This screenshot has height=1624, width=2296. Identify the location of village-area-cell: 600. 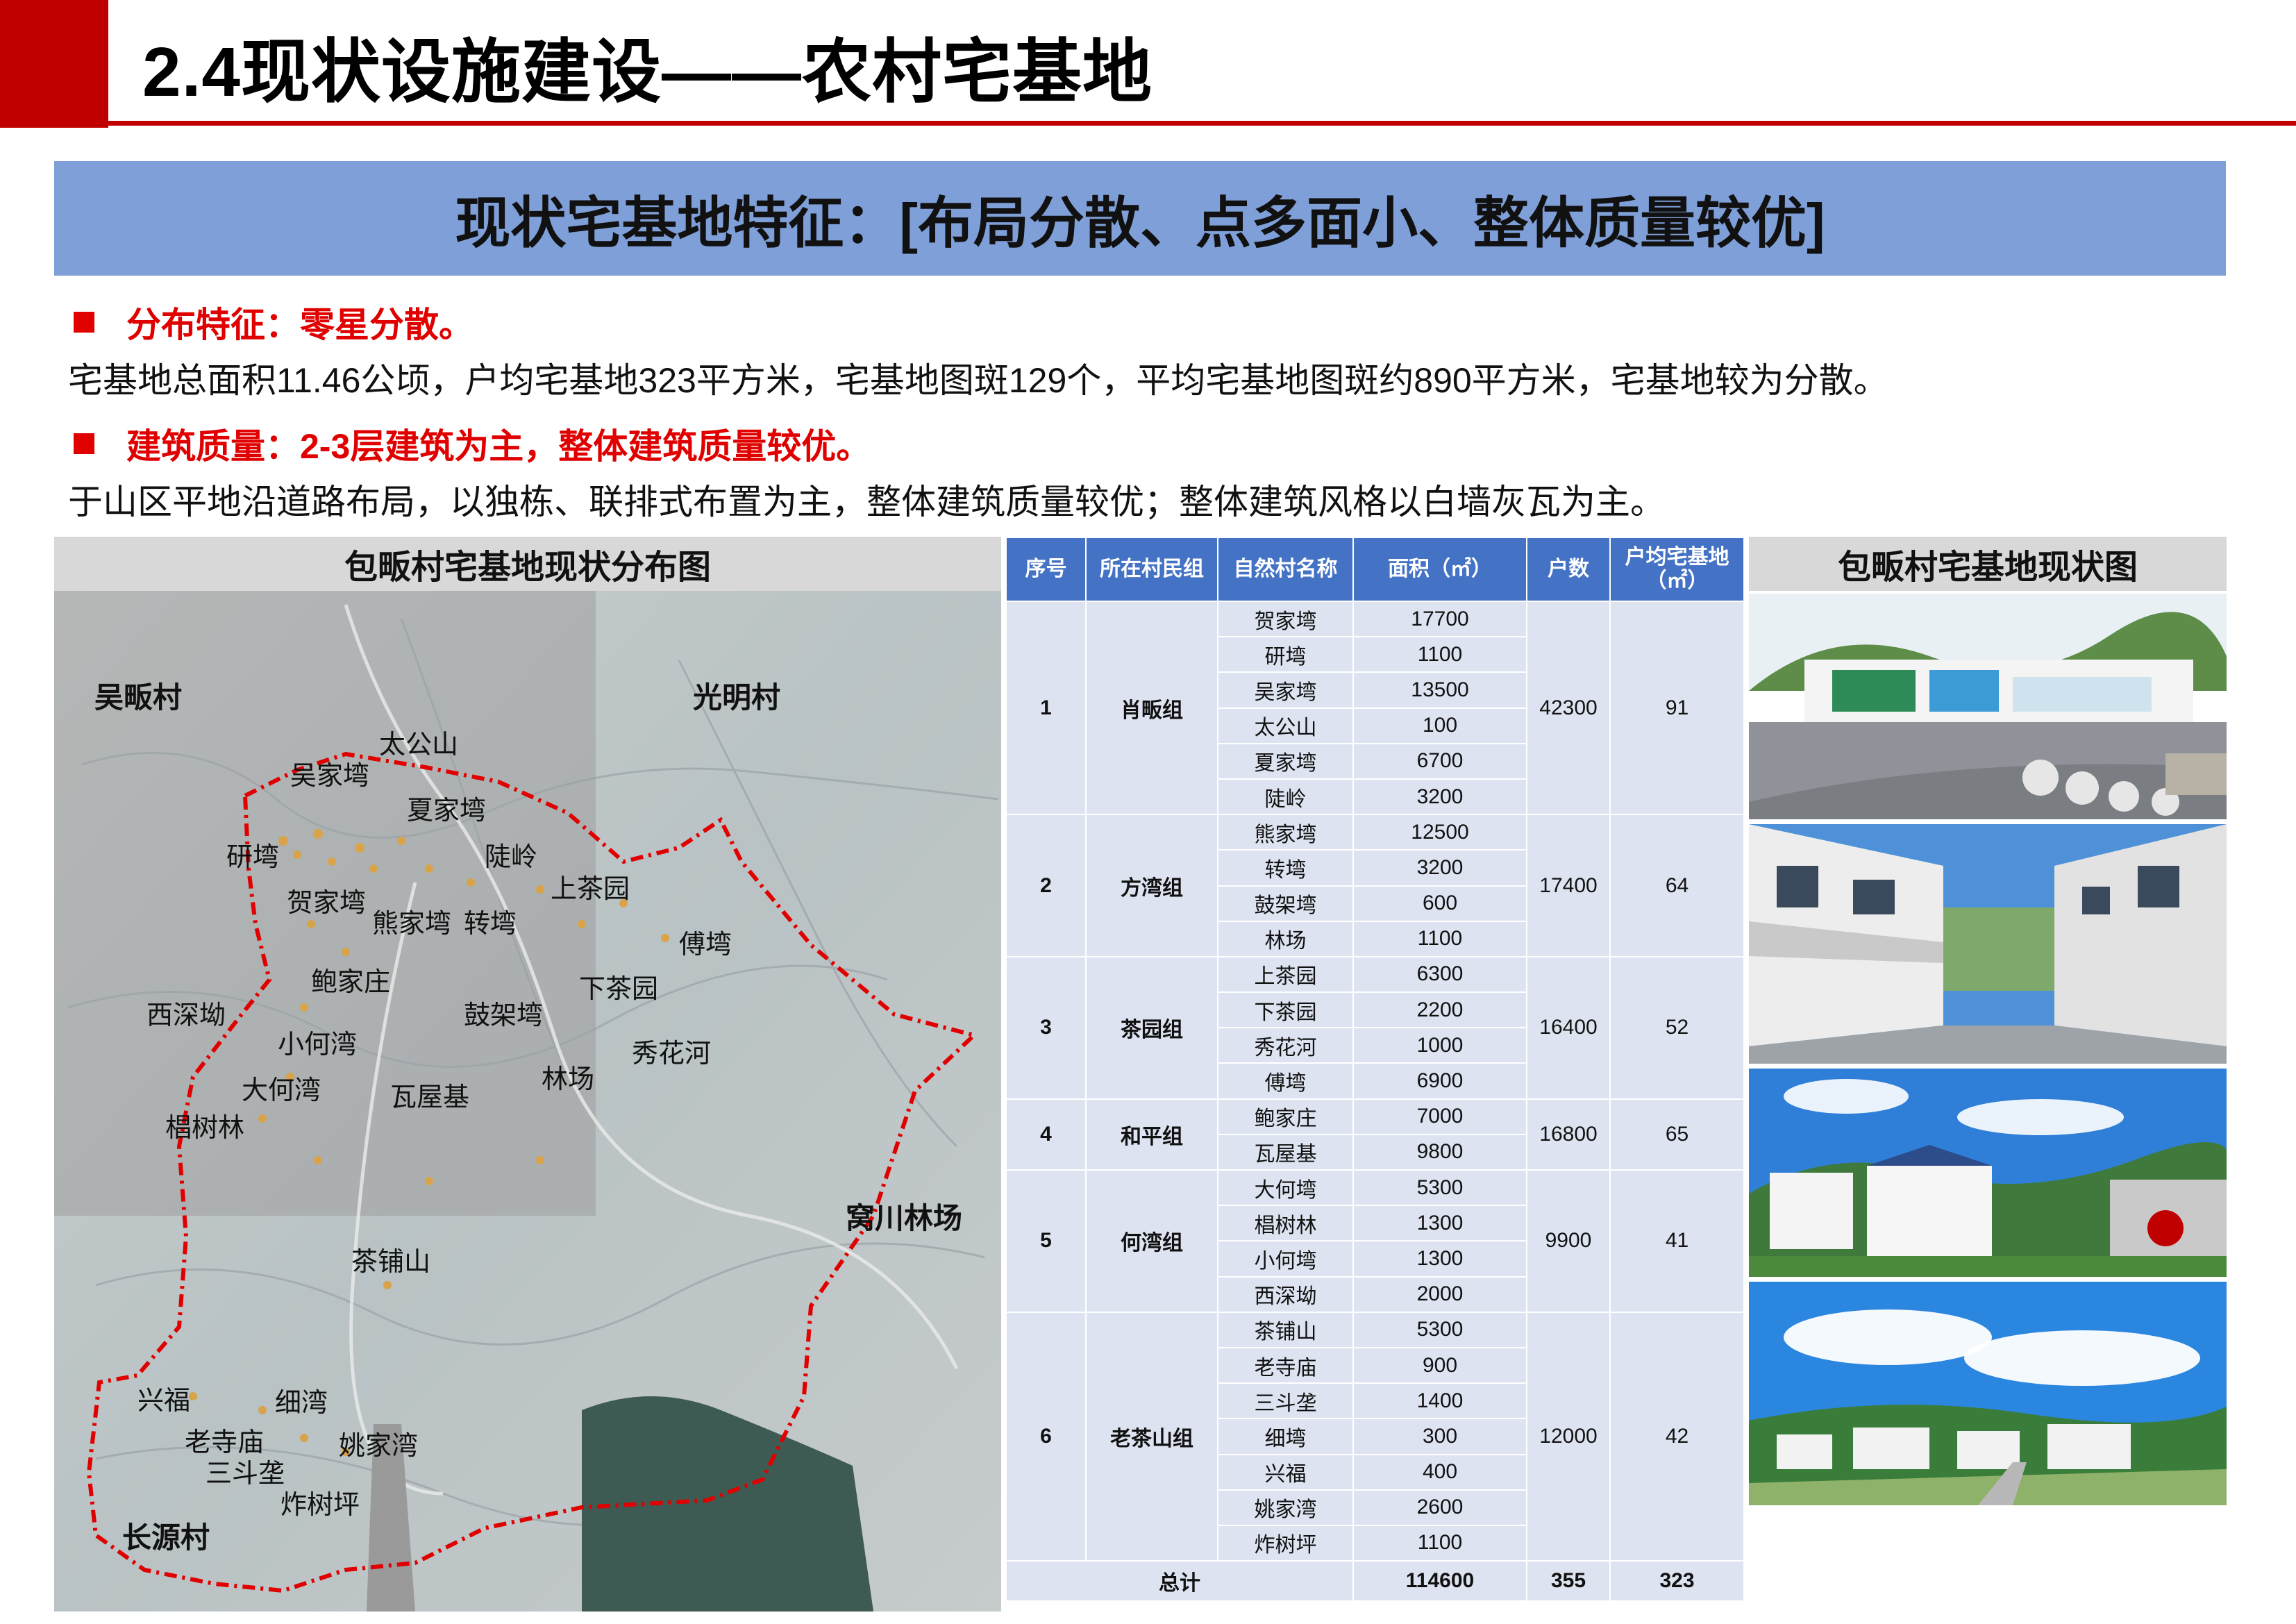
(1439, 904).